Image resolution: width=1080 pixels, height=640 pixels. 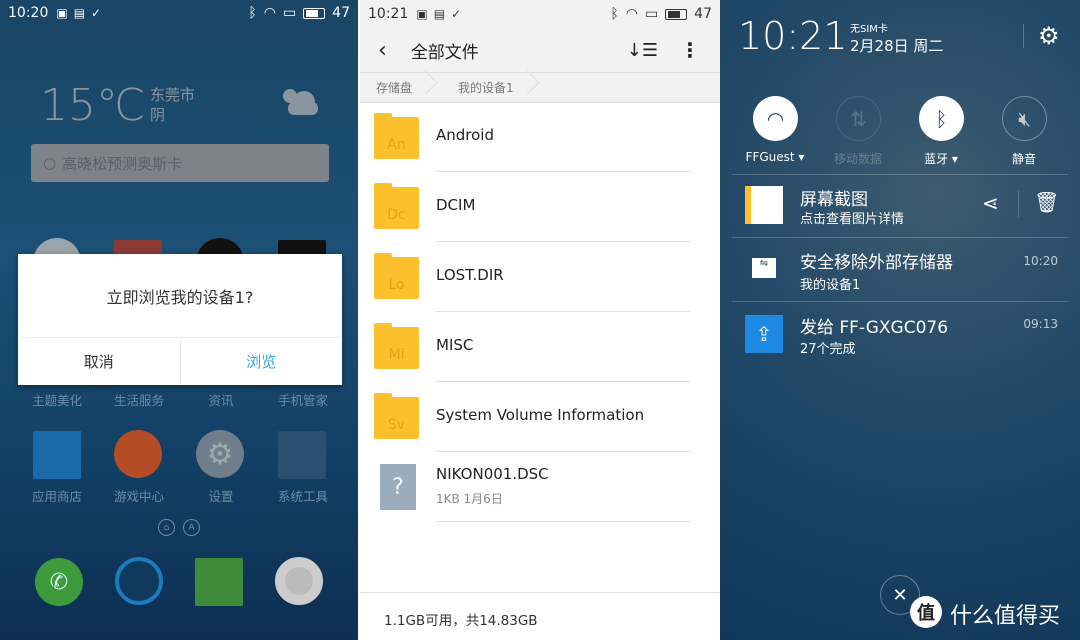 I want to click on folder-icon: Mi, so click(x=396, y=346).